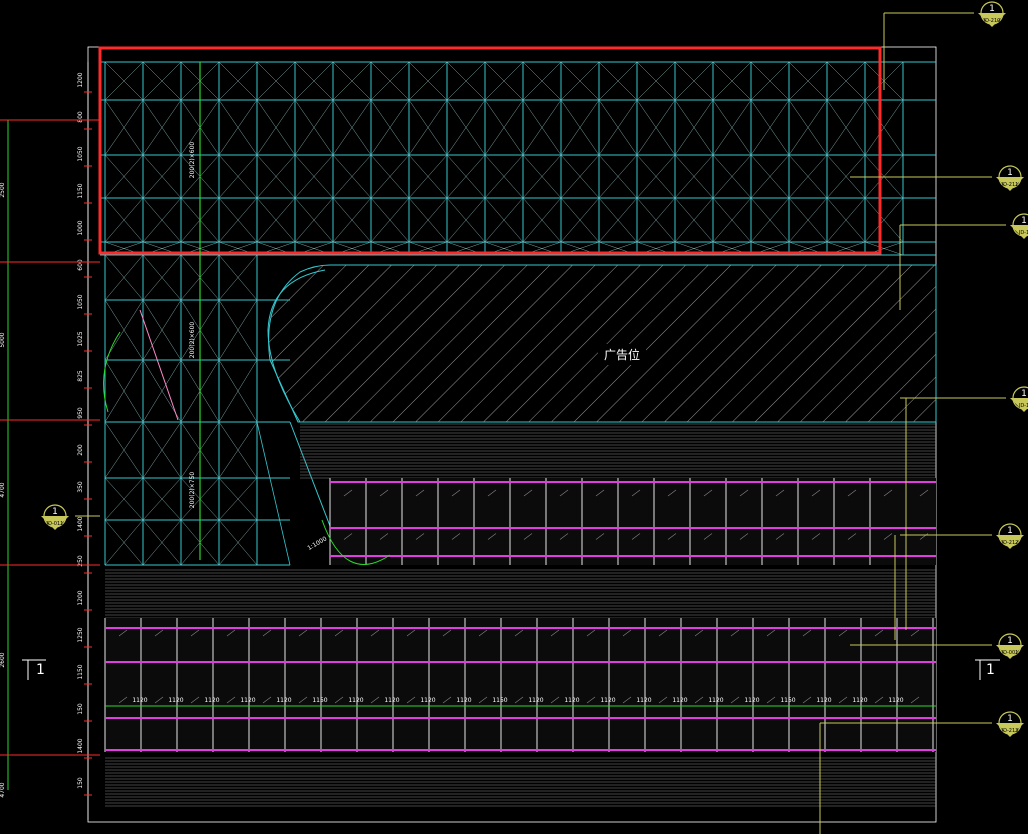 The image size is (1028, 834). Describe the element at coordinates (112, 372) in the screenshot. I see `green-arc` at that location.